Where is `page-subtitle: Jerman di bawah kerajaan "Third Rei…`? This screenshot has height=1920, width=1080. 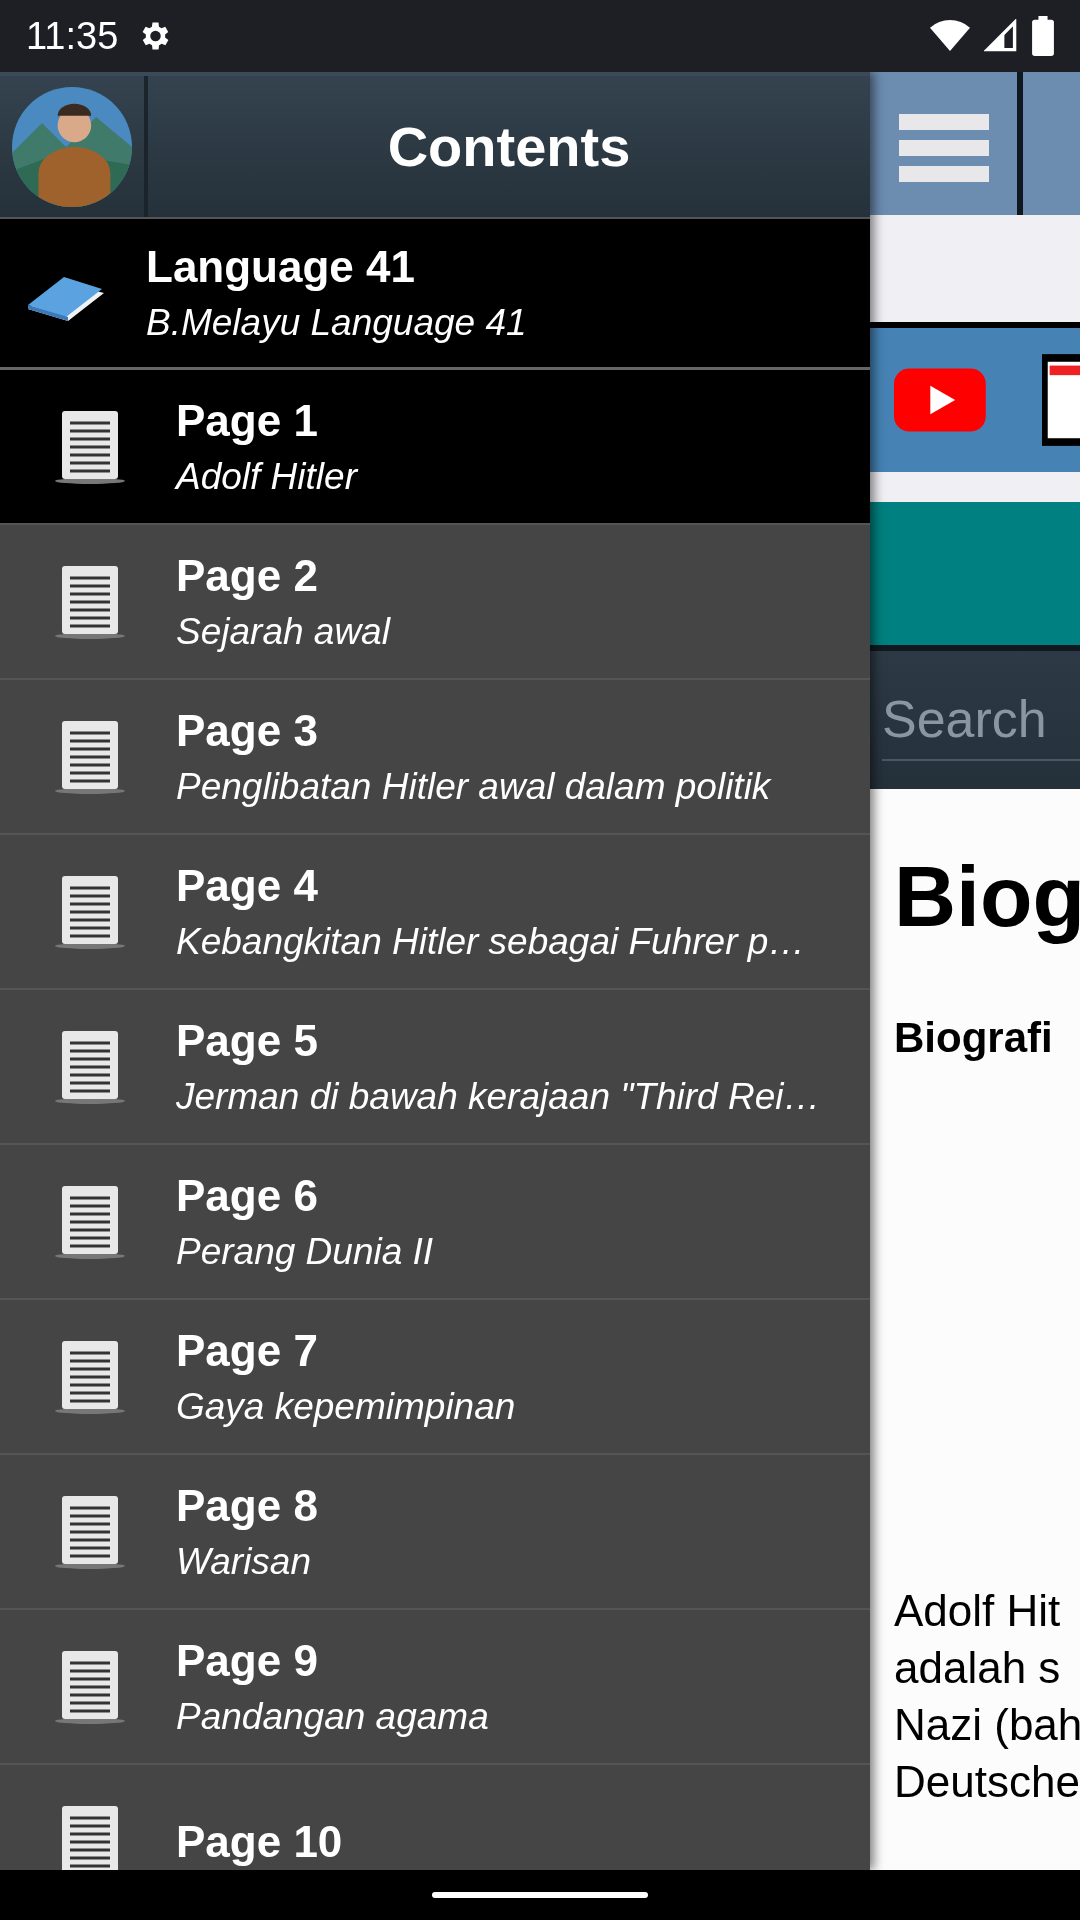 page-subtitle: Jerman di bawah kerajaan "Third Rei… is located at coordinates (498, 1096).